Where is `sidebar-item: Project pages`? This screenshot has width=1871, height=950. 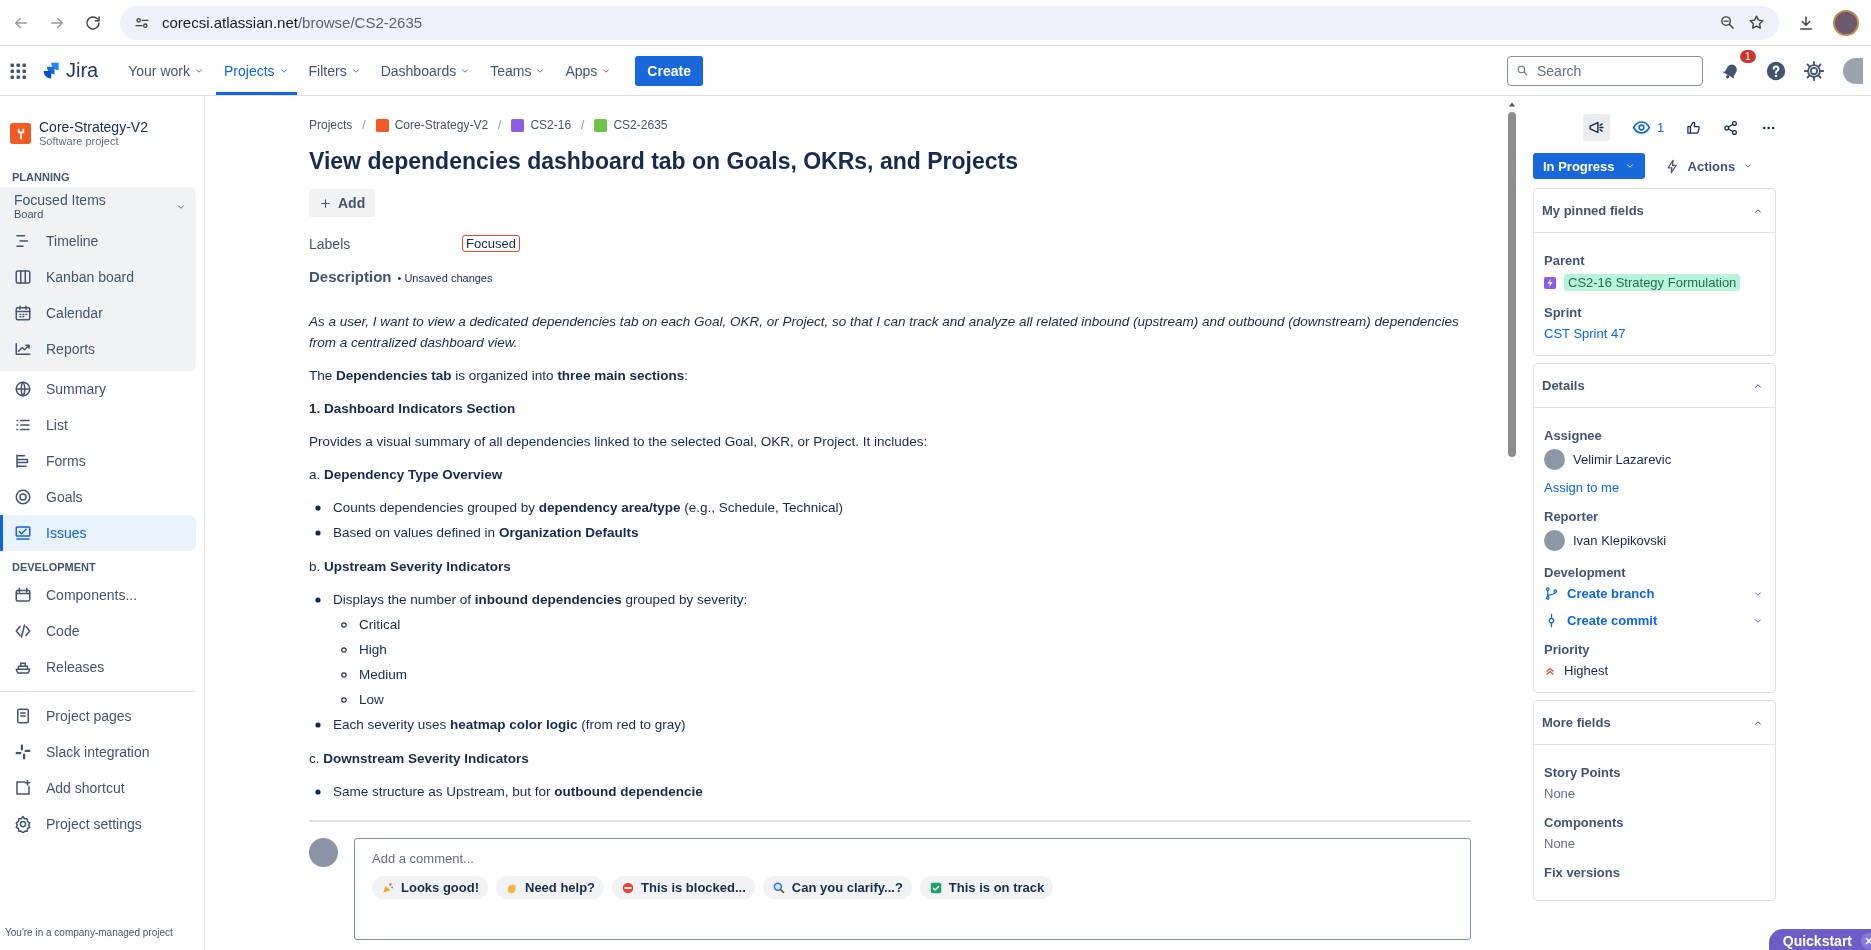 sidebar-item: Project pages is located at coordinates (98, 716).